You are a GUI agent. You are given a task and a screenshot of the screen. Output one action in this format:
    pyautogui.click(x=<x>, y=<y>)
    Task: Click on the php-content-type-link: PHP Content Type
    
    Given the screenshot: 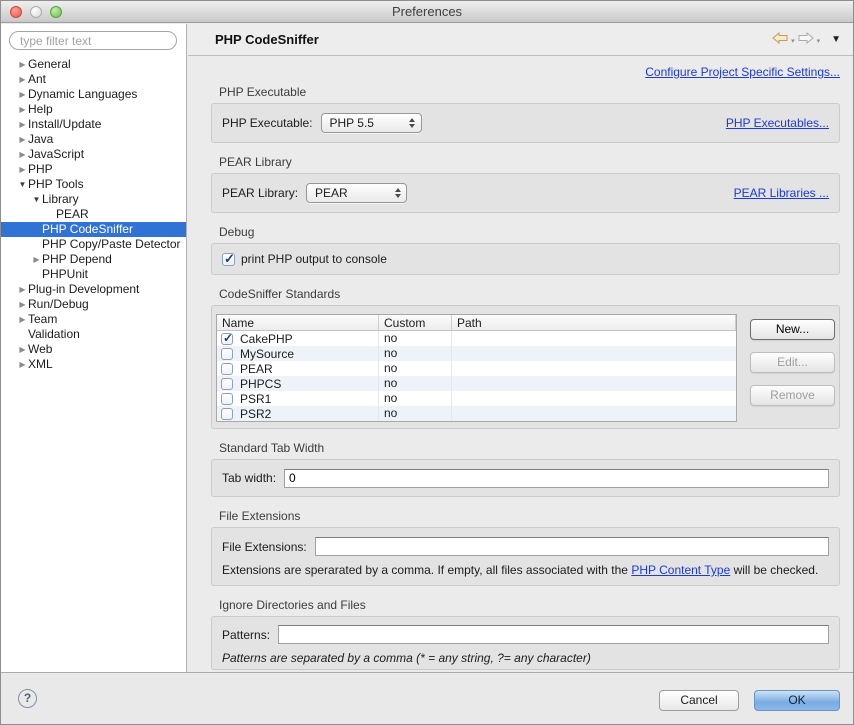 What is the action you would take?
    pyautogui.click(x=680, y=570)
    